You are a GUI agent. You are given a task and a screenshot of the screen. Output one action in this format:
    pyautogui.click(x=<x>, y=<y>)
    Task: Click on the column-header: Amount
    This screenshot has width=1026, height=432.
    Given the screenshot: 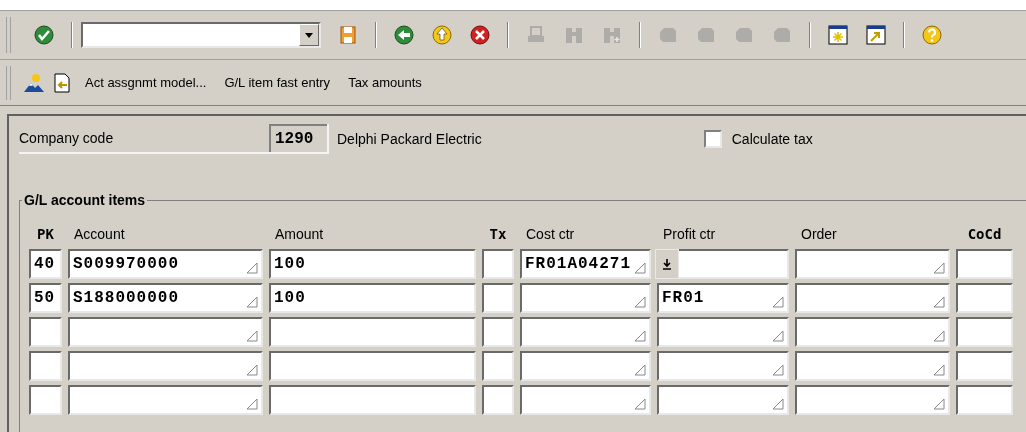 What is the action you would take?
    pyautogui.click(x=299, y=234)
    